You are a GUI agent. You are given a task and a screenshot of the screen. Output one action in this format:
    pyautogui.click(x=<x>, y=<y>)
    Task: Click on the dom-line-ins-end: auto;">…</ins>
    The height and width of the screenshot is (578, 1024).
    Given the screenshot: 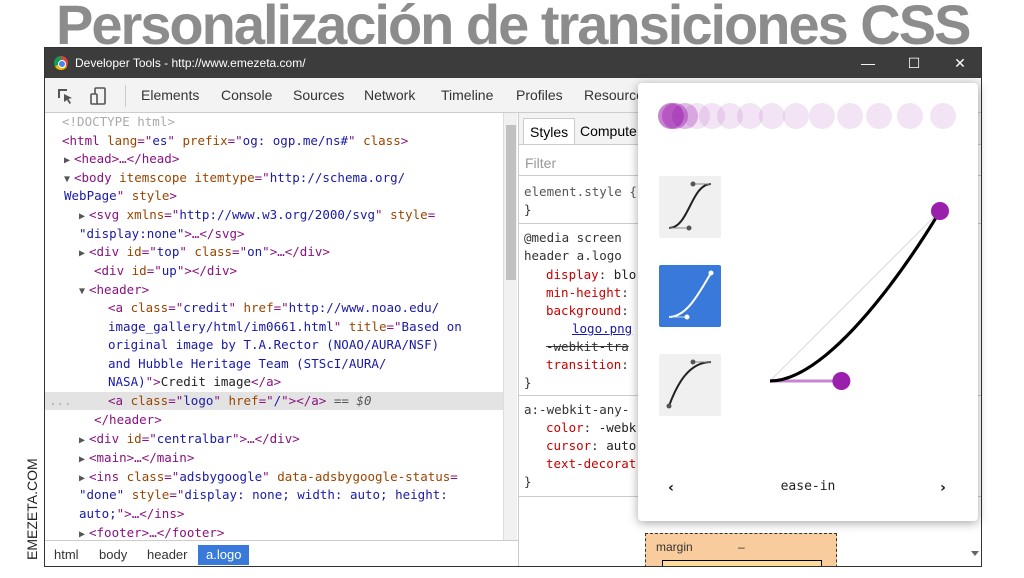 What is the action you would take?
    pyautogui.click(x=131, y=514)
    